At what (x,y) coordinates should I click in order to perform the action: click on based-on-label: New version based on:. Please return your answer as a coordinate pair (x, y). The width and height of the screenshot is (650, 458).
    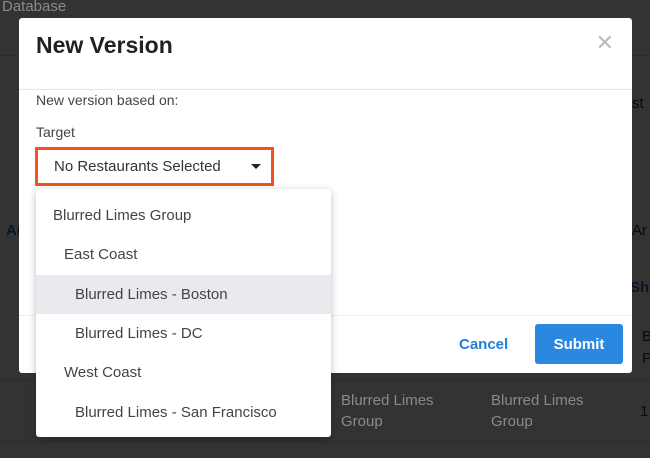
    Looking at the image, I should click on (107, 100).